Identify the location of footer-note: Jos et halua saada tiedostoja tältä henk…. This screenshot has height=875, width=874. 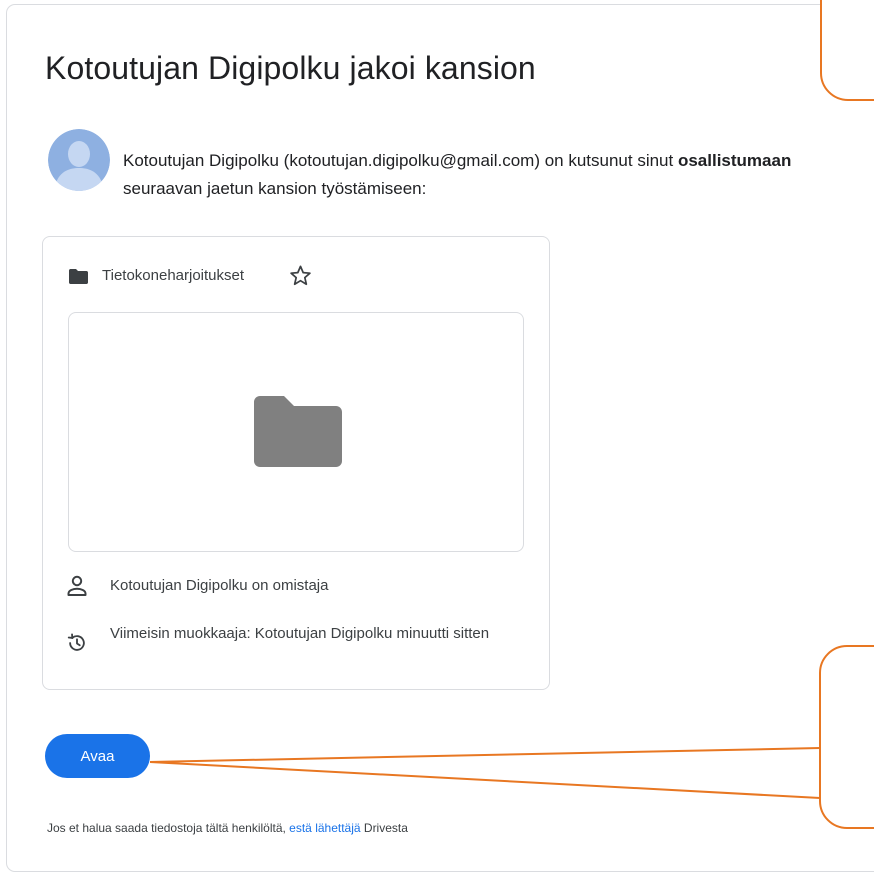
(227, 828).